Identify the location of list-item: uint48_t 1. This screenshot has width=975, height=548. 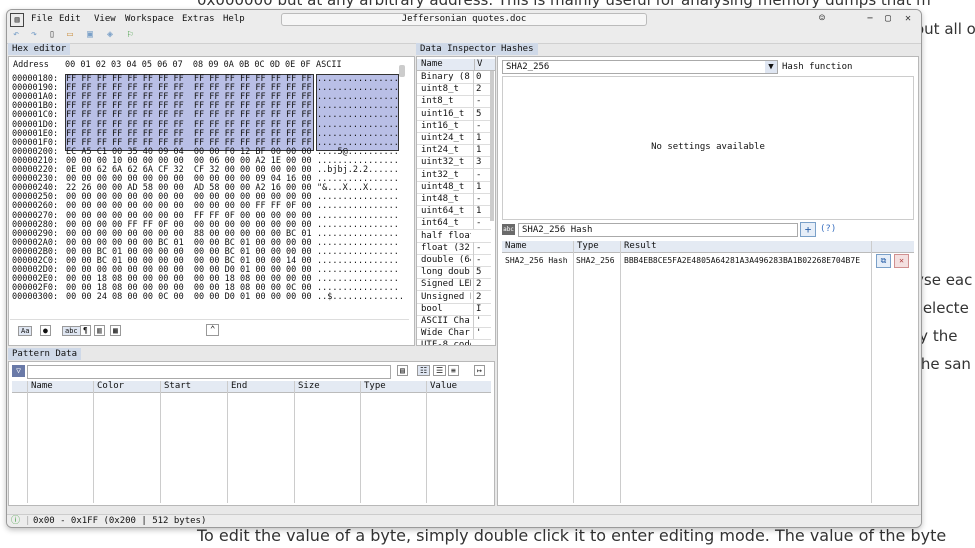
(454, 187).